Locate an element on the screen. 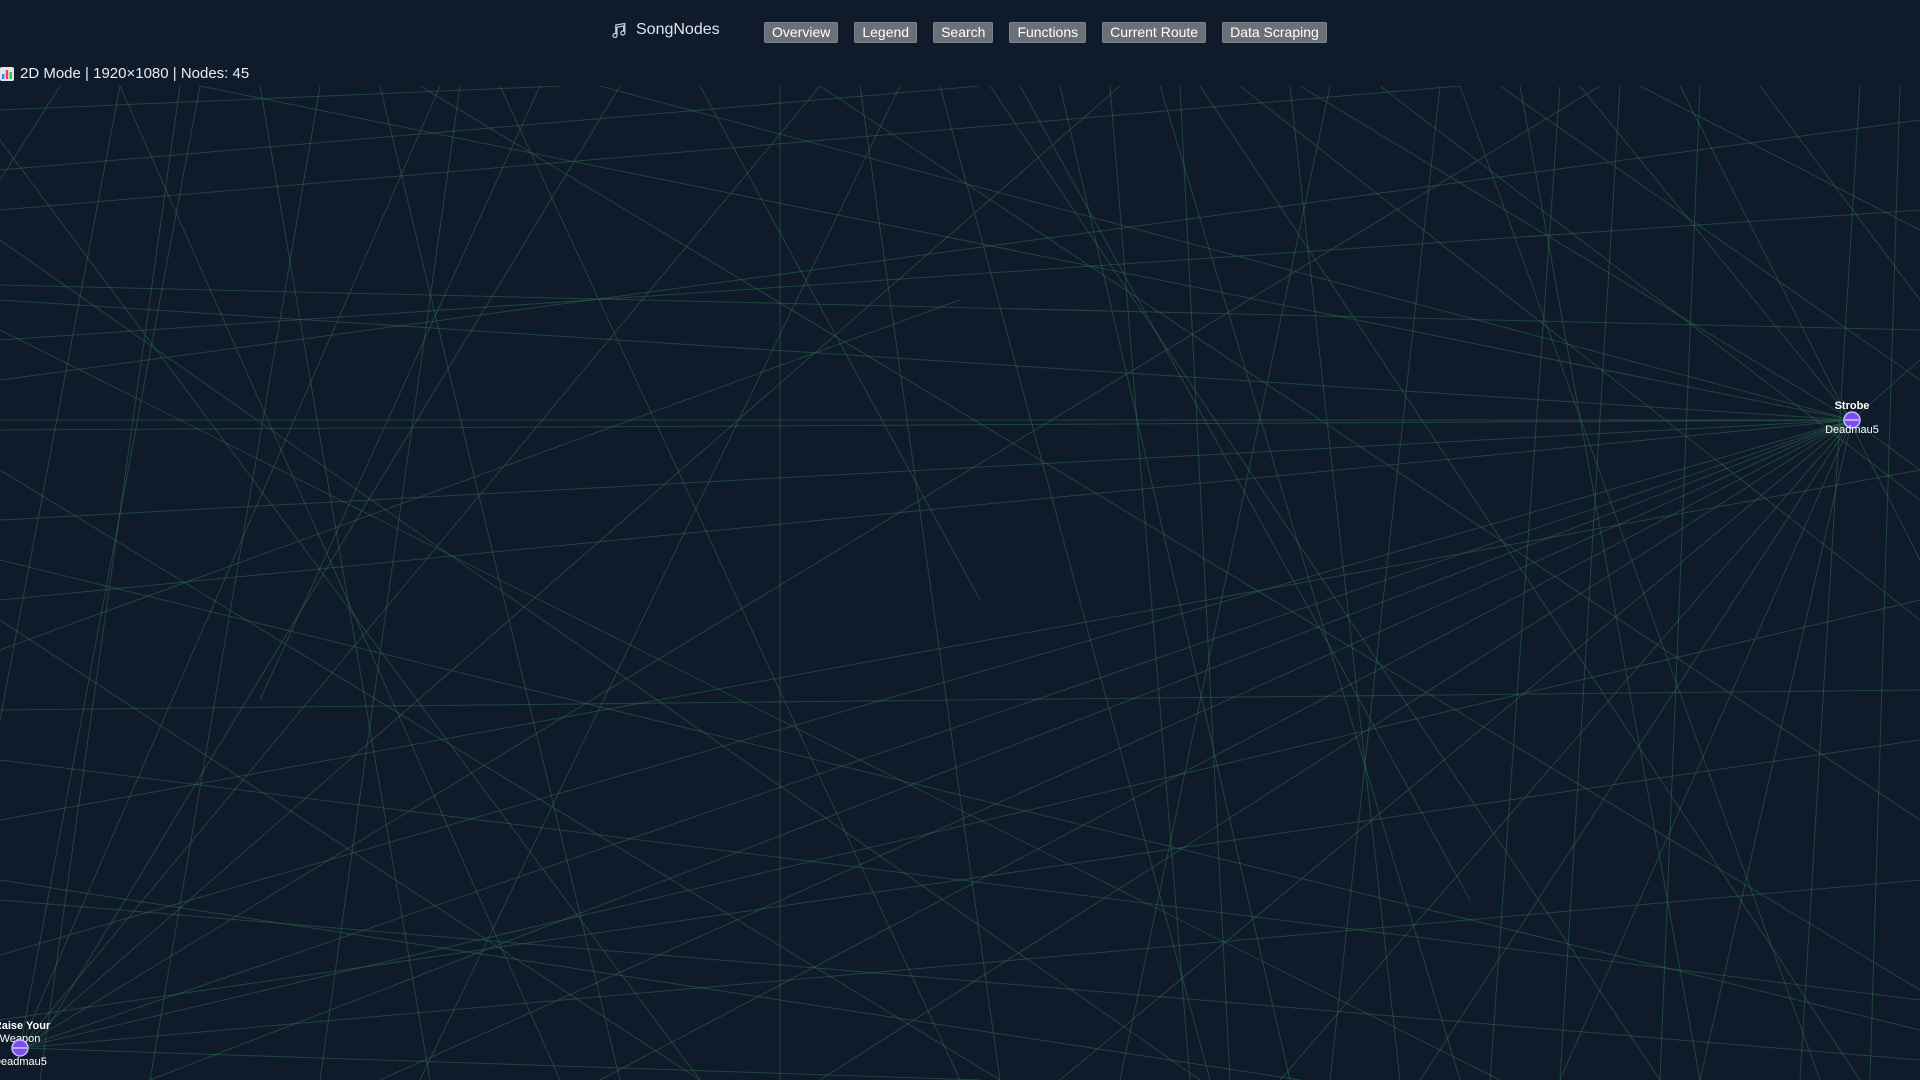  current-route-button: Current Route is located at coordinates (1154, 32).